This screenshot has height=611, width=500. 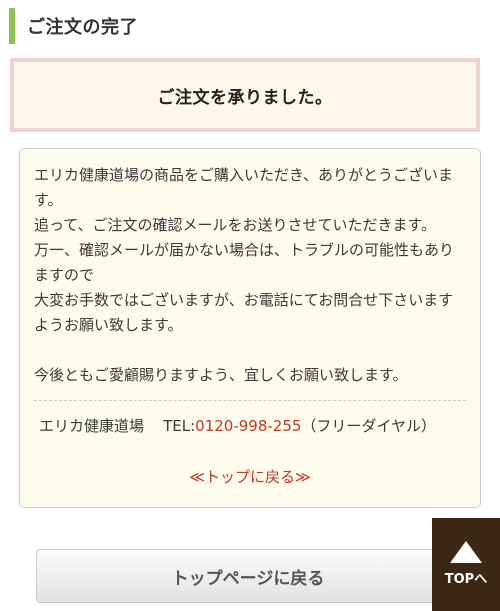 I want to click on scroll-to-top-button: TOPへ, so click(x=466, y=564).